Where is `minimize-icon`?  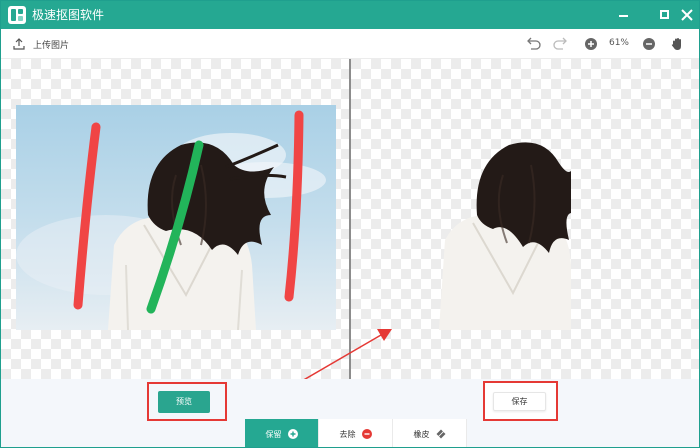 minimize-icon is located at coordinates (623, 16).